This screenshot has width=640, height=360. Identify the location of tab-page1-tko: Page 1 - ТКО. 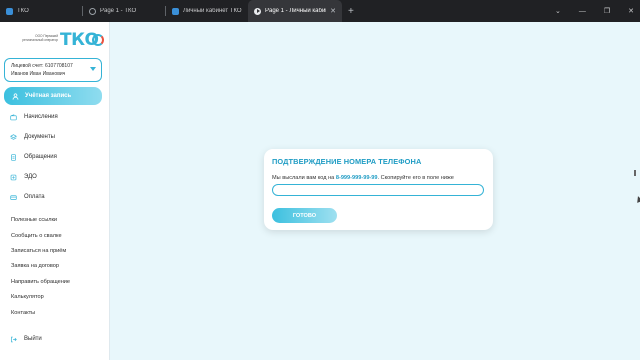
(124, 11).